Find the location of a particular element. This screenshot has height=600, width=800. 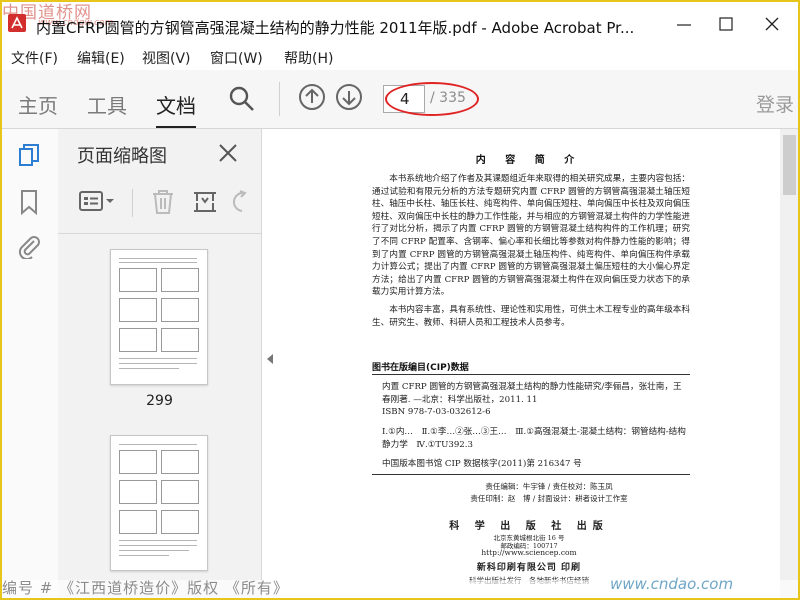

panel-title: 页面缩略图 is located at coordinates (122, 156).